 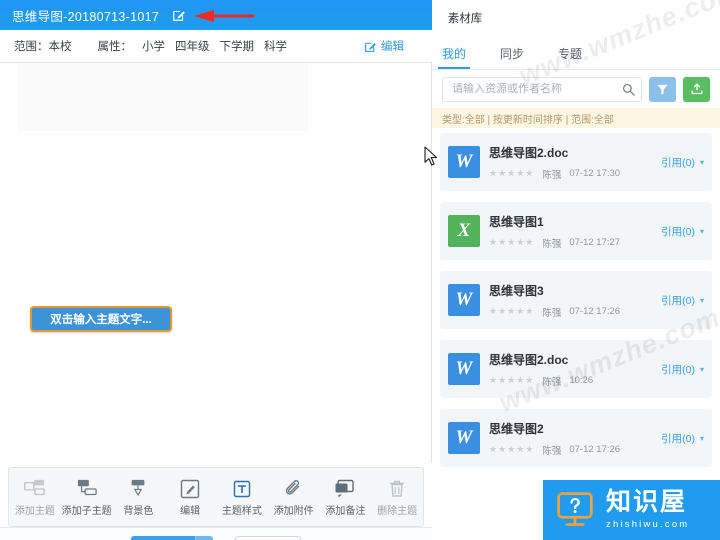 I want to click on upload-button, so click(x=696, y=89).